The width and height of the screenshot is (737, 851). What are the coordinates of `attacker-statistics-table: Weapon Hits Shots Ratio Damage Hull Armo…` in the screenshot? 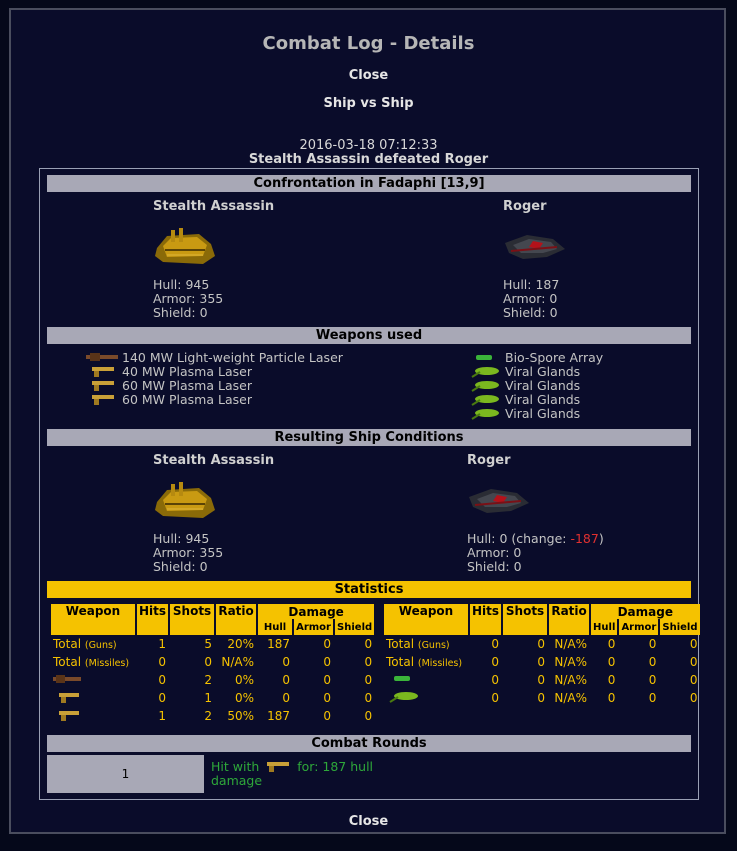 It's located at (212, 664).